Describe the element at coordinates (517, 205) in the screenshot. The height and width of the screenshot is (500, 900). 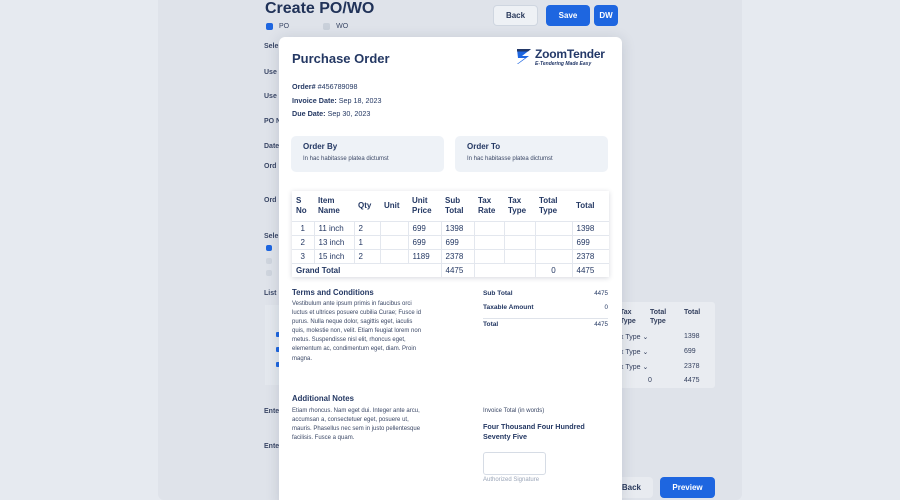
I see `column-header: Tax Type` at that location.